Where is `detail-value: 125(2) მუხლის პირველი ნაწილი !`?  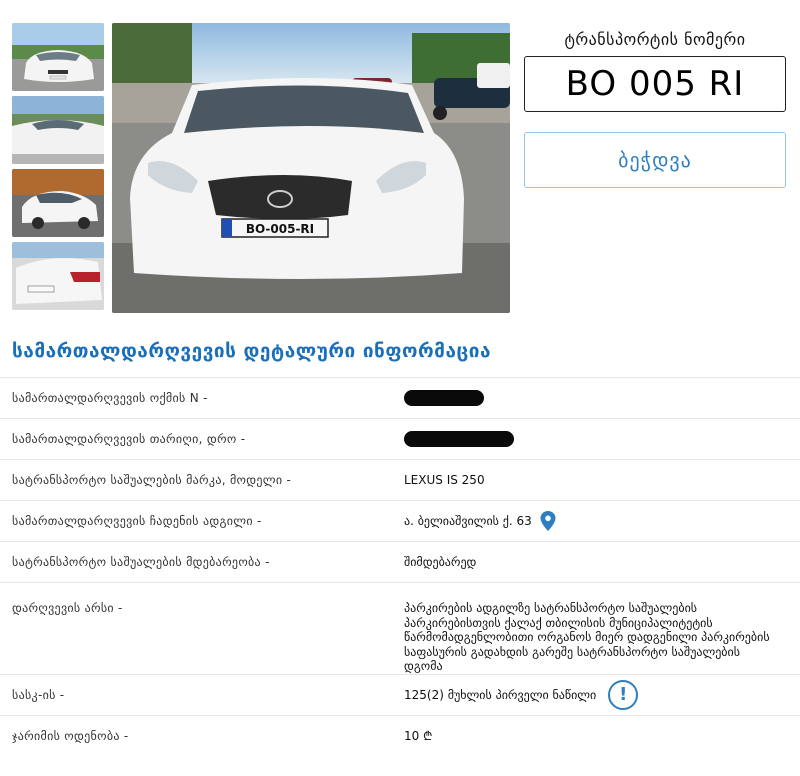
detail-value: 125(2) მუხლის პირველი ნაწილი ! is located at coordinates (597, 694).